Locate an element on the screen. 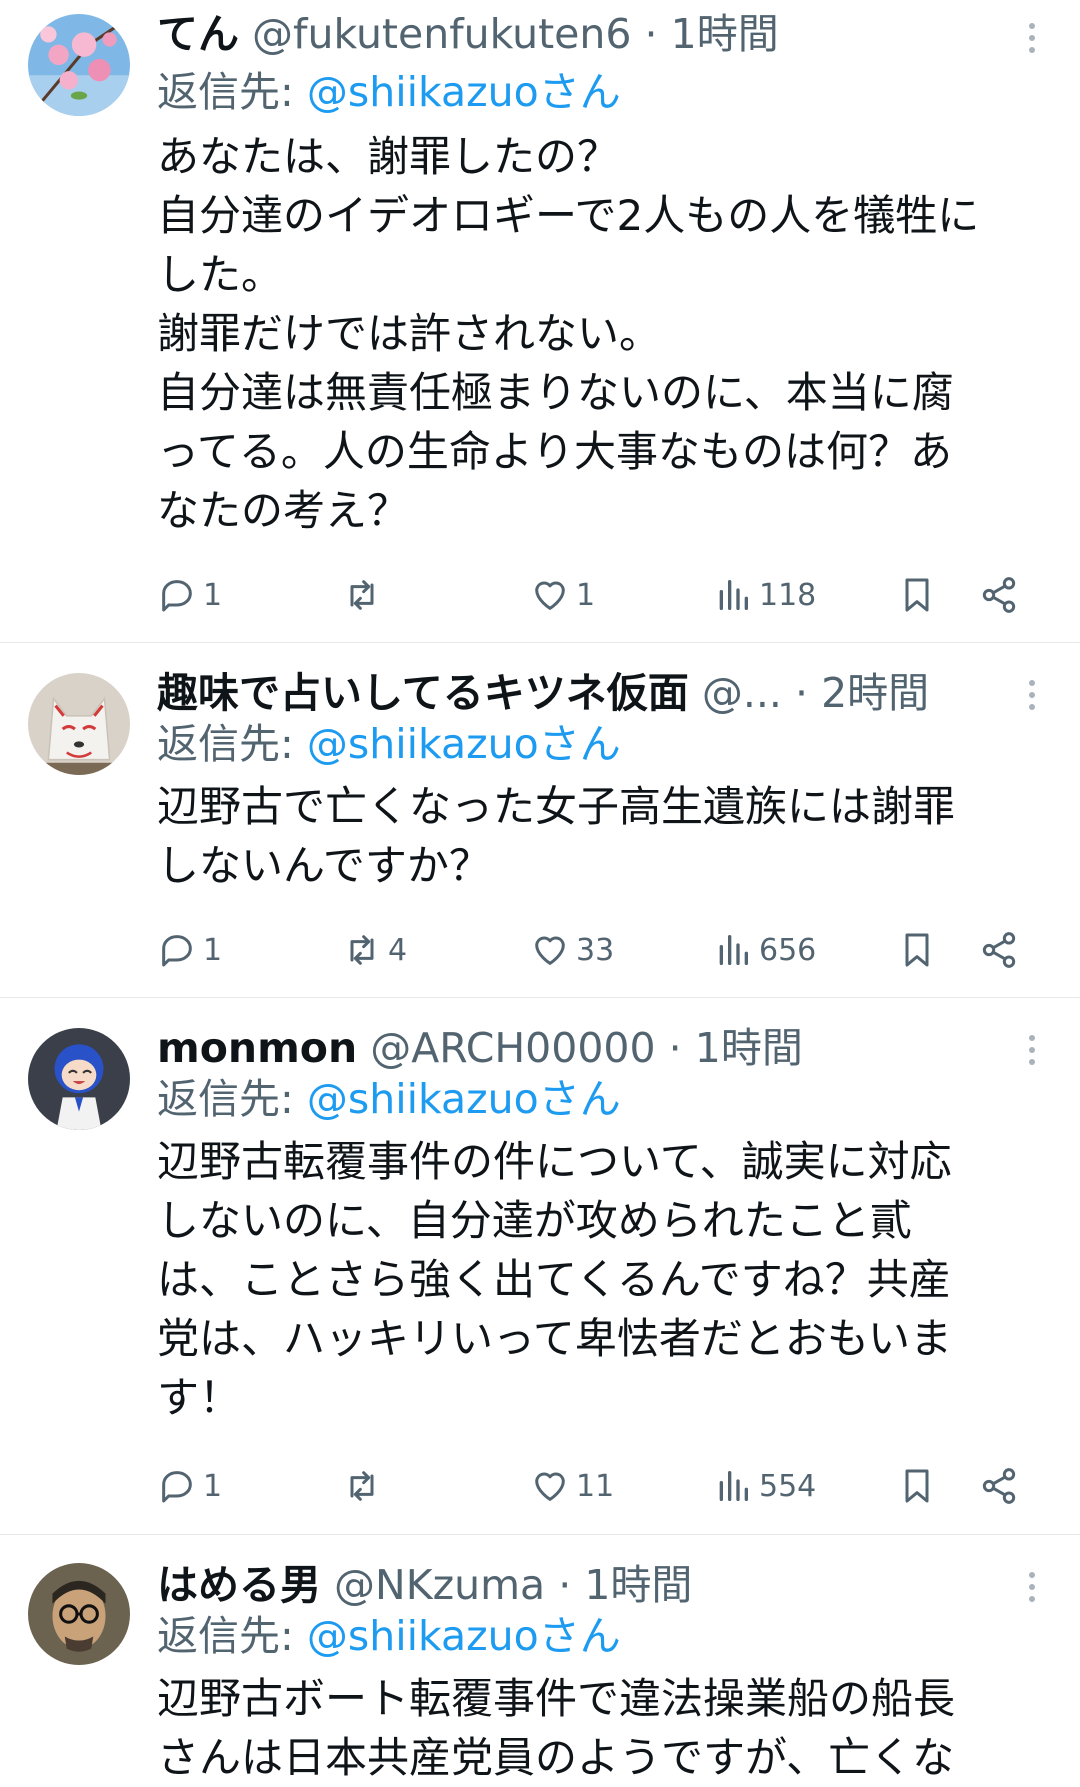 The height and width of the screenshot is (1787, 1080). fox-mask-icon is located at coordinates (79, 724).